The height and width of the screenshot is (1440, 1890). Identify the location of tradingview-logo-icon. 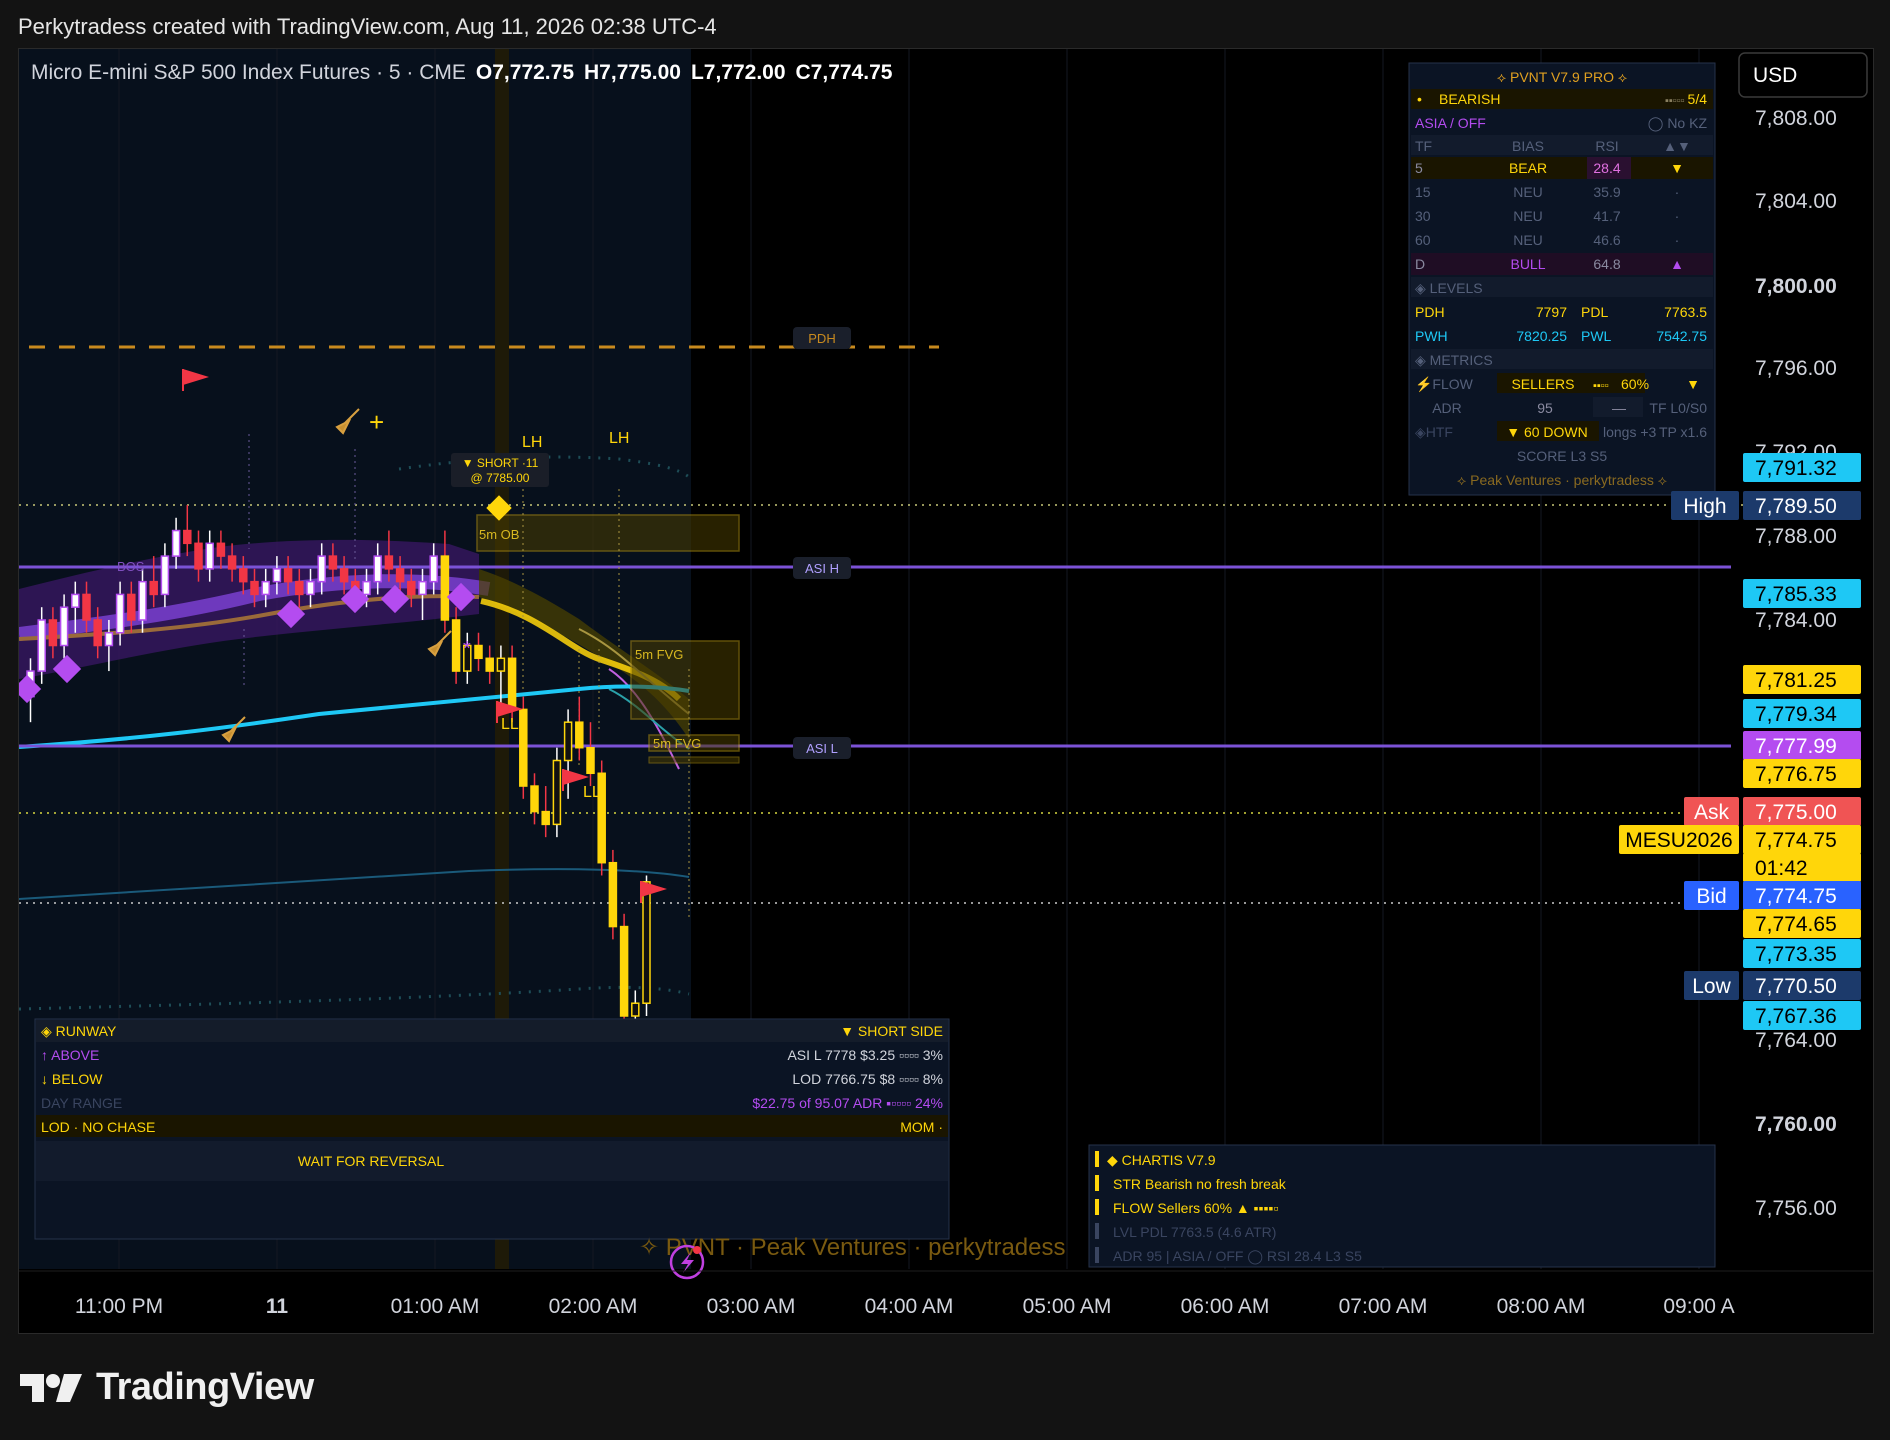
(51, 1387).